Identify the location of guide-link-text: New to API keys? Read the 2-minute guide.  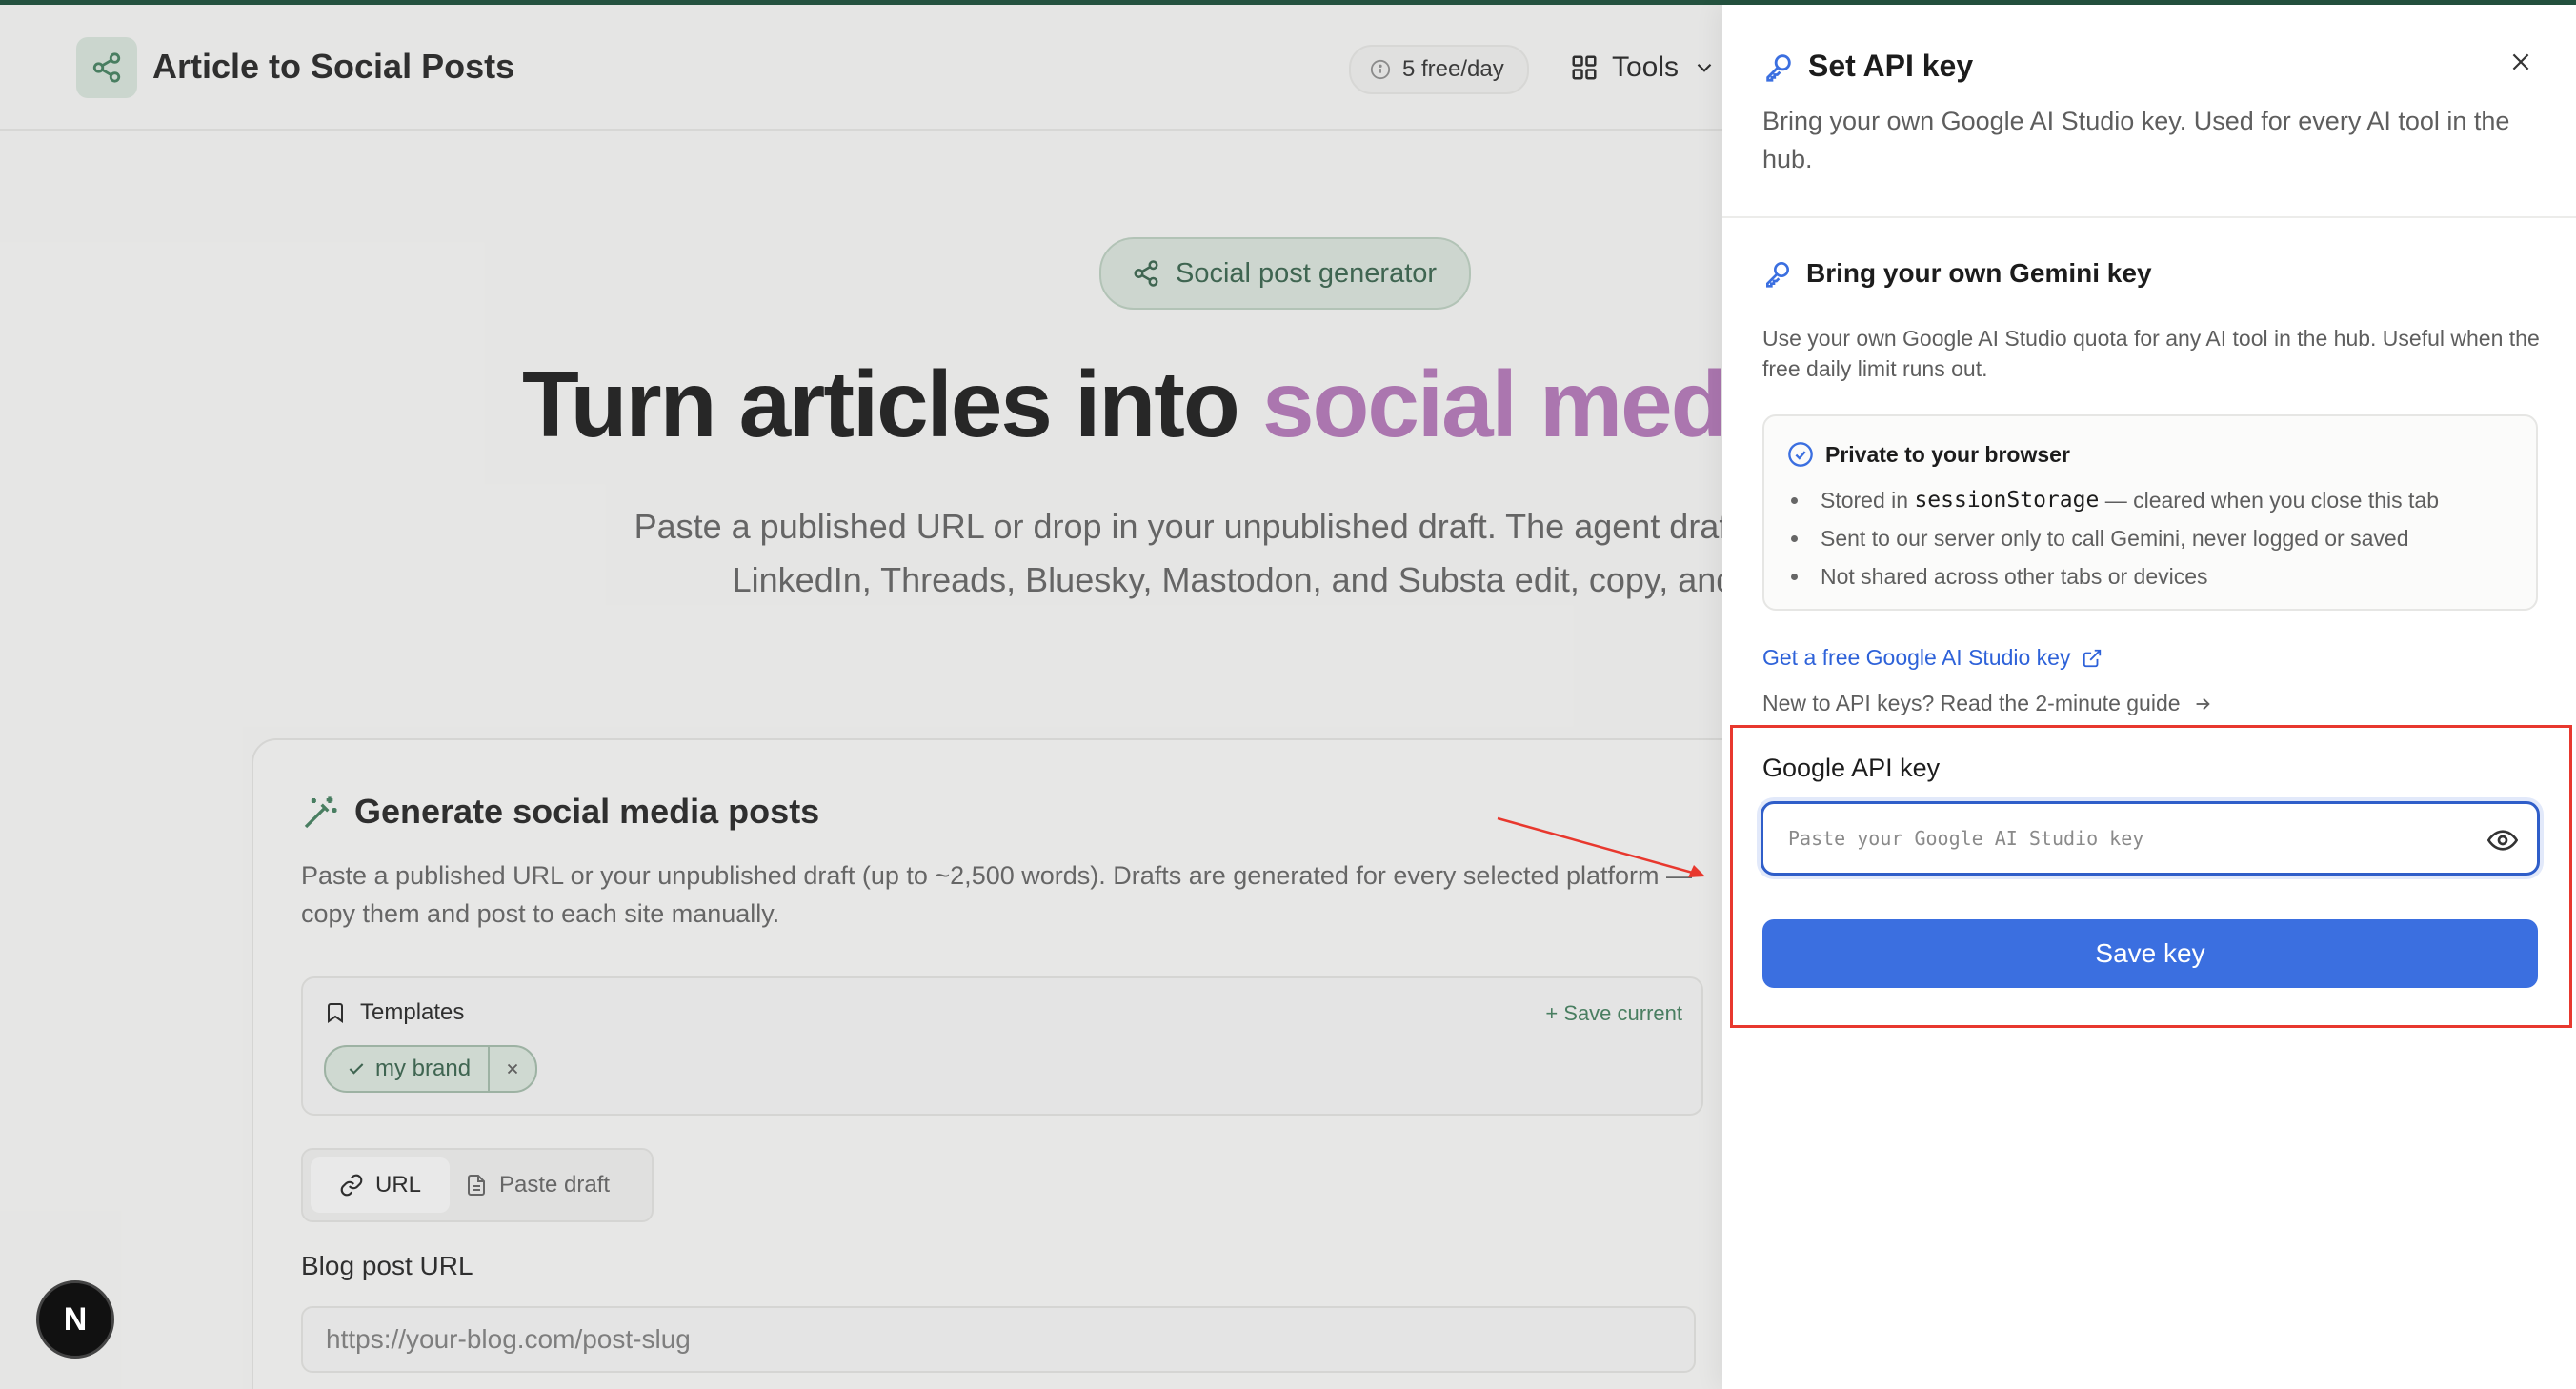
(1972, 703).